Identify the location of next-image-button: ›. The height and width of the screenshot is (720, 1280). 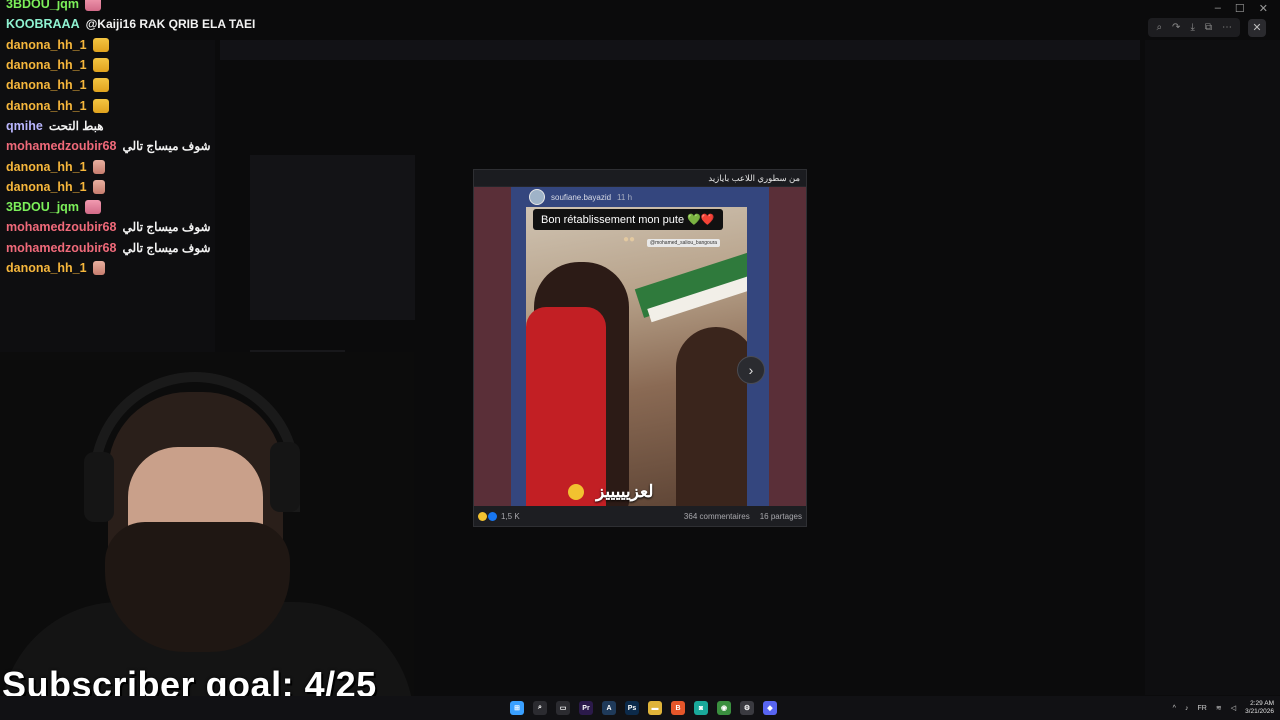
(751, 370).